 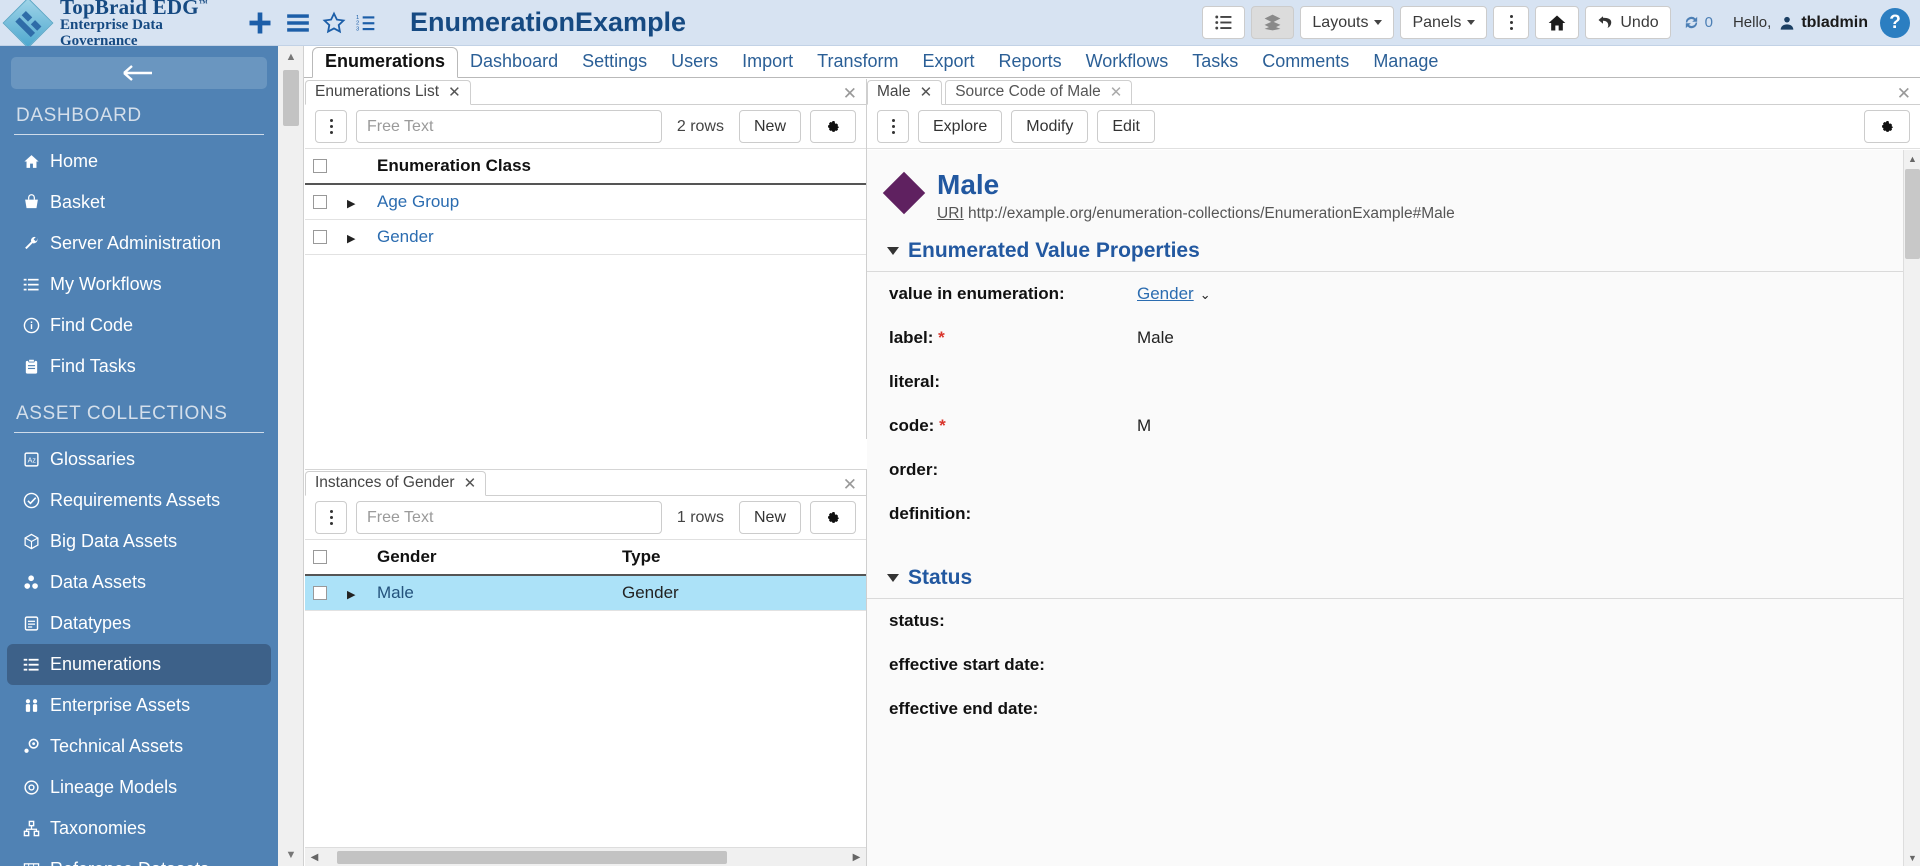 I want to click on main-vertical-scrollbar: ▲ ▼, so click(x=291, y=456).